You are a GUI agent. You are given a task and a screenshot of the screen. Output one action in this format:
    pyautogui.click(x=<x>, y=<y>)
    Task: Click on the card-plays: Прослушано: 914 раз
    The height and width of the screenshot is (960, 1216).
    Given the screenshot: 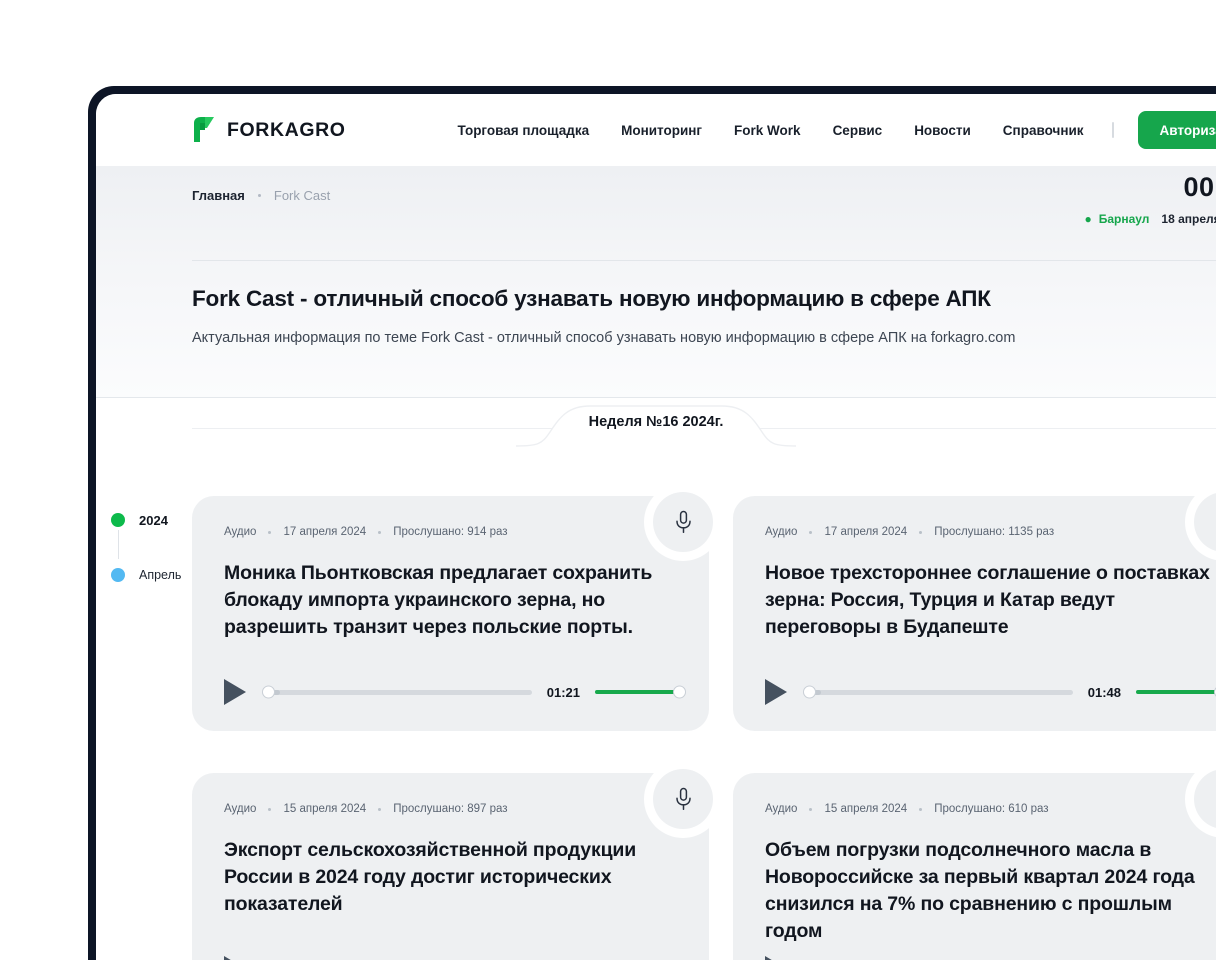 What is the action you would take?
    pyautogui.click(x=450, y=532)
    